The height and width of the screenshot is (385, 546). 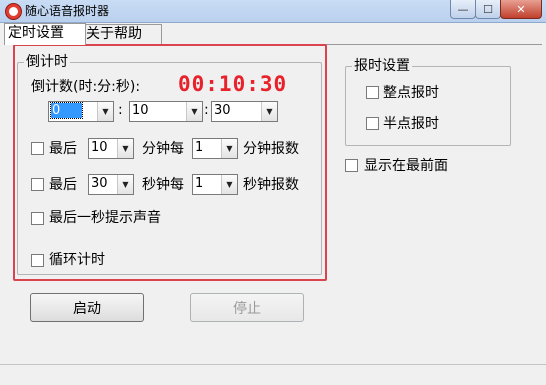 What do you see at coordinates (37, 260) in the screenshot?
I see `loop-timer-checkbox` at bounding box center [37, 260].